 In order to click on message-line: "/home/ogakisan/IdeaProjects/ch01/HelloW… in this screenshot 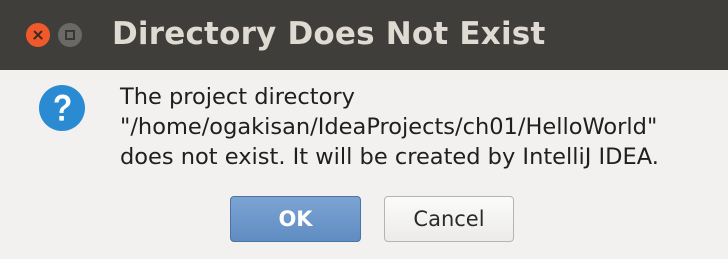, I will do `click(389, 127)`.